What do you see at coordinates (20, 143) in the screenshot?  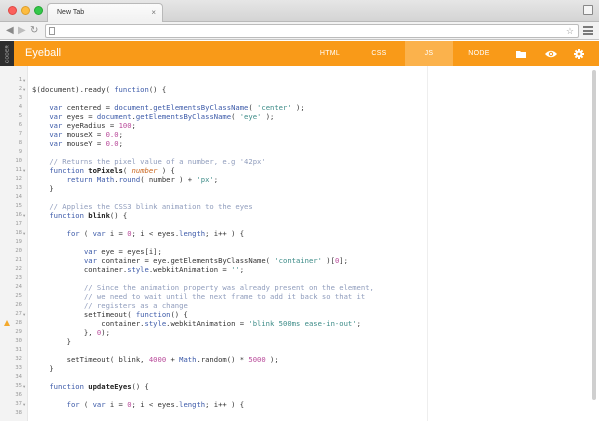 I see `line-number: 8` at bounding box center [20, 143].